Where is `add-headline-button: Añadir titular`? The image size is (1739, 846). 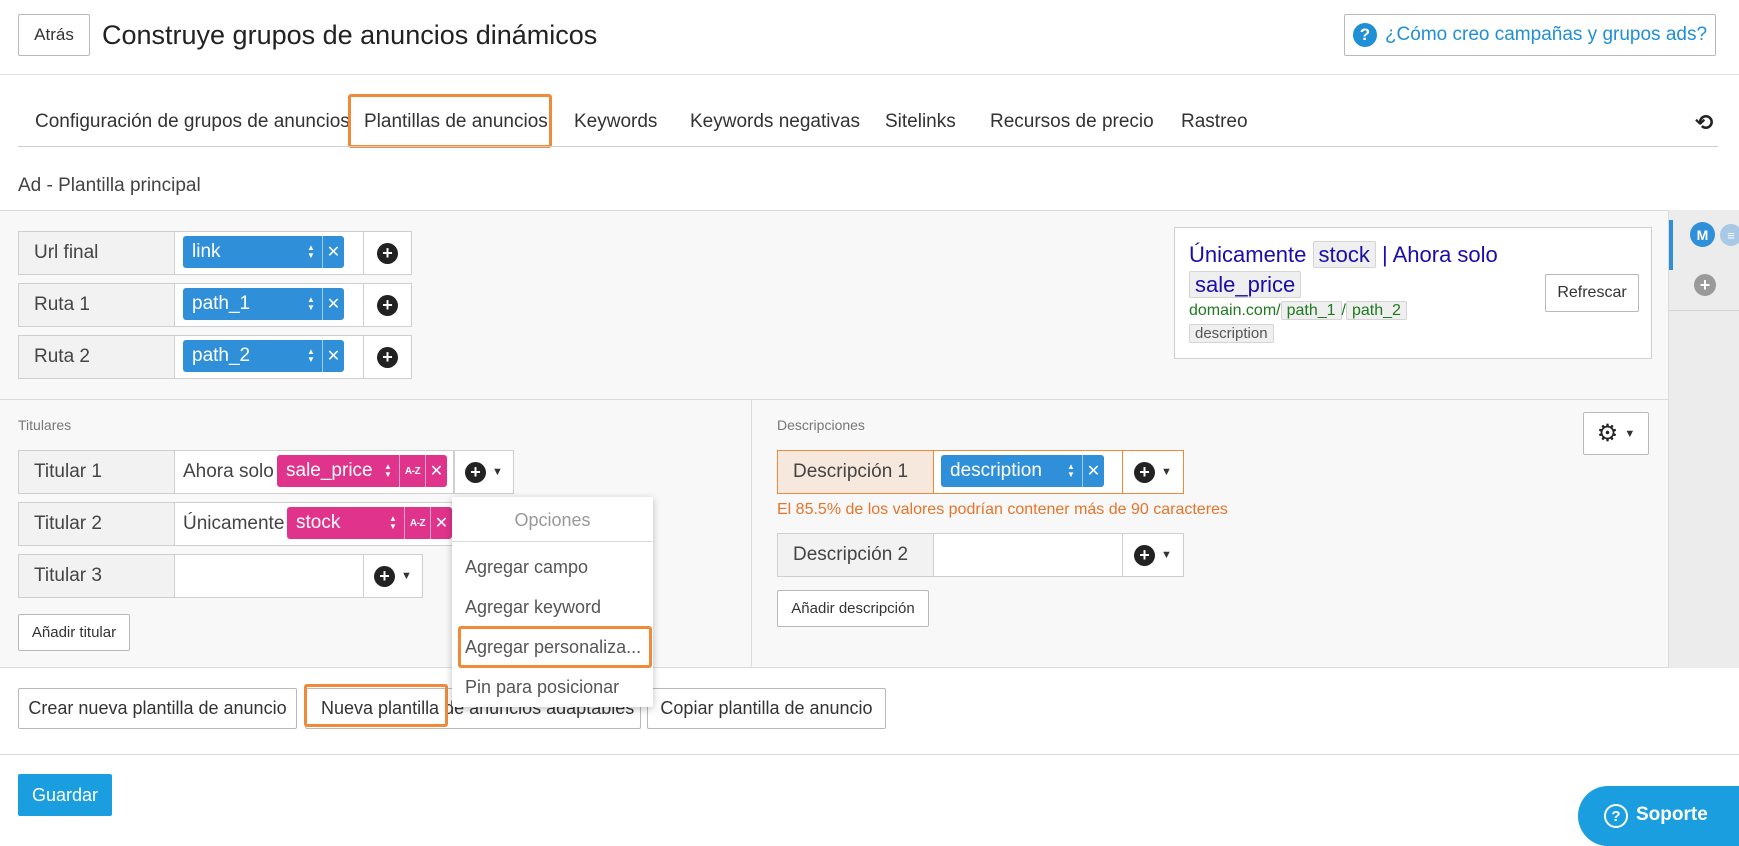
add-headline-button: Añadir titular is located at coordinates (74, 632).